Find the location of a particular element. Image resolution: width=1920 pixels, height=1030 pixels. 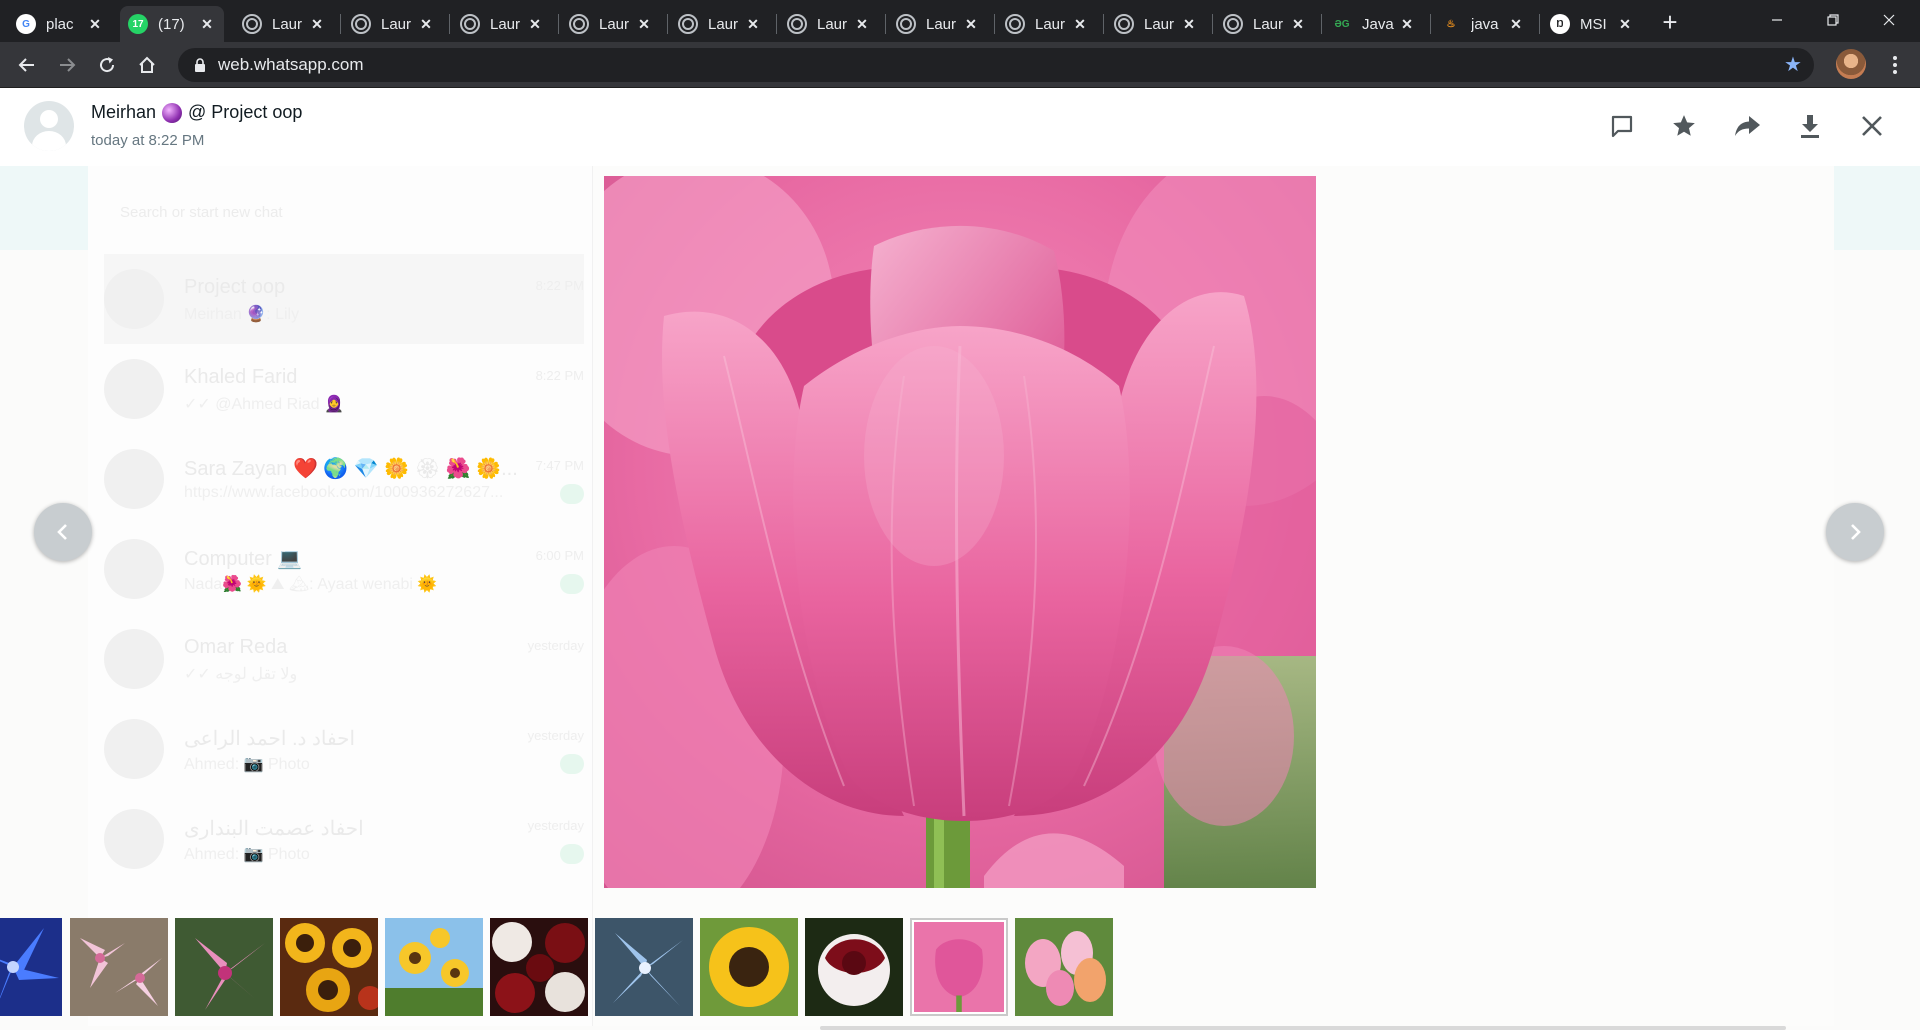

download-icon is located at coordinates (1810, 126).